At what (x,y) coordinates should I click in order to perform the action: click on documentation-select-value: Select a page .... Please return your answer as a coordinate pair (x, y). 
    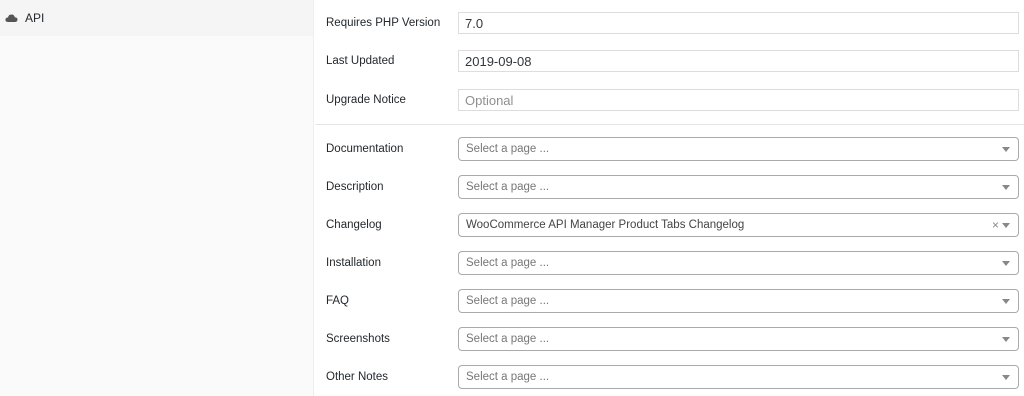
    Looking at the image, I should click on (508, 149).